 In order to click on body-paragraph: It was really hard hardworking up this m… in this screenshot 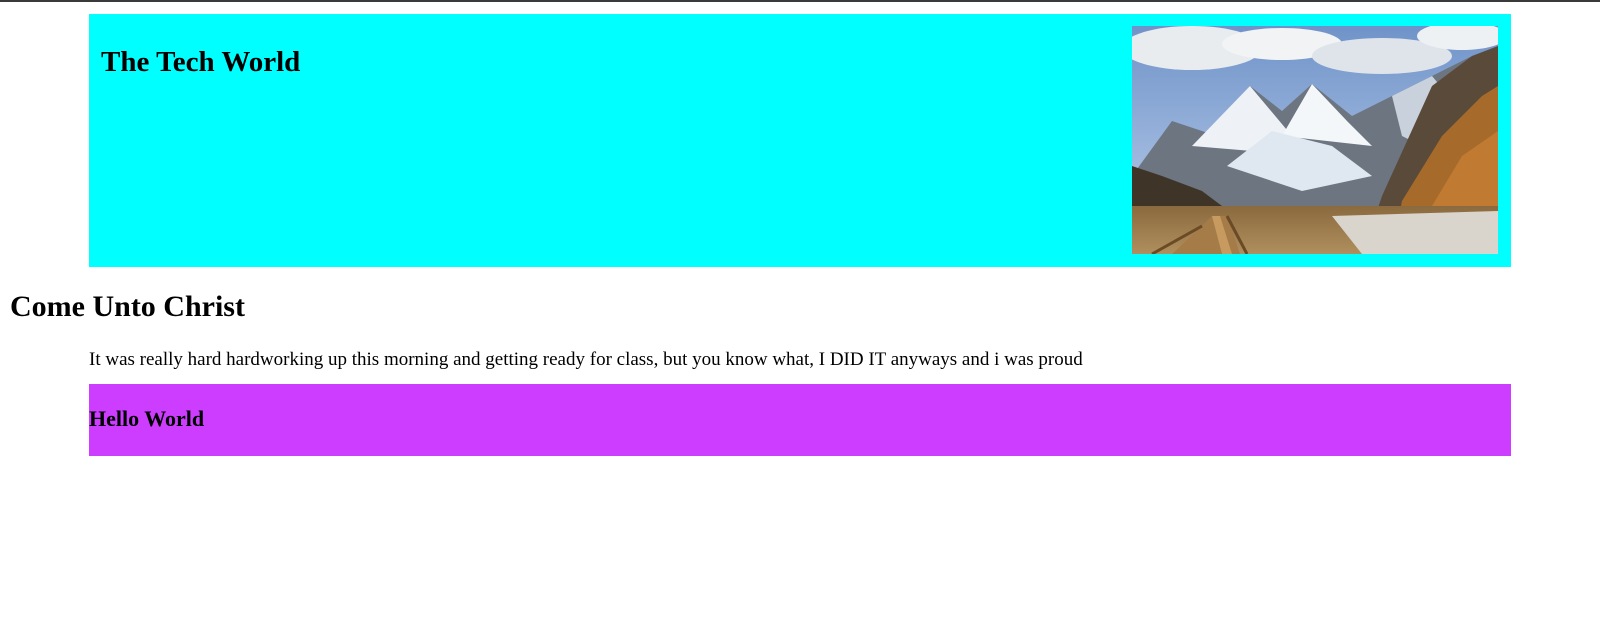, I will do `click(586, 359)`.